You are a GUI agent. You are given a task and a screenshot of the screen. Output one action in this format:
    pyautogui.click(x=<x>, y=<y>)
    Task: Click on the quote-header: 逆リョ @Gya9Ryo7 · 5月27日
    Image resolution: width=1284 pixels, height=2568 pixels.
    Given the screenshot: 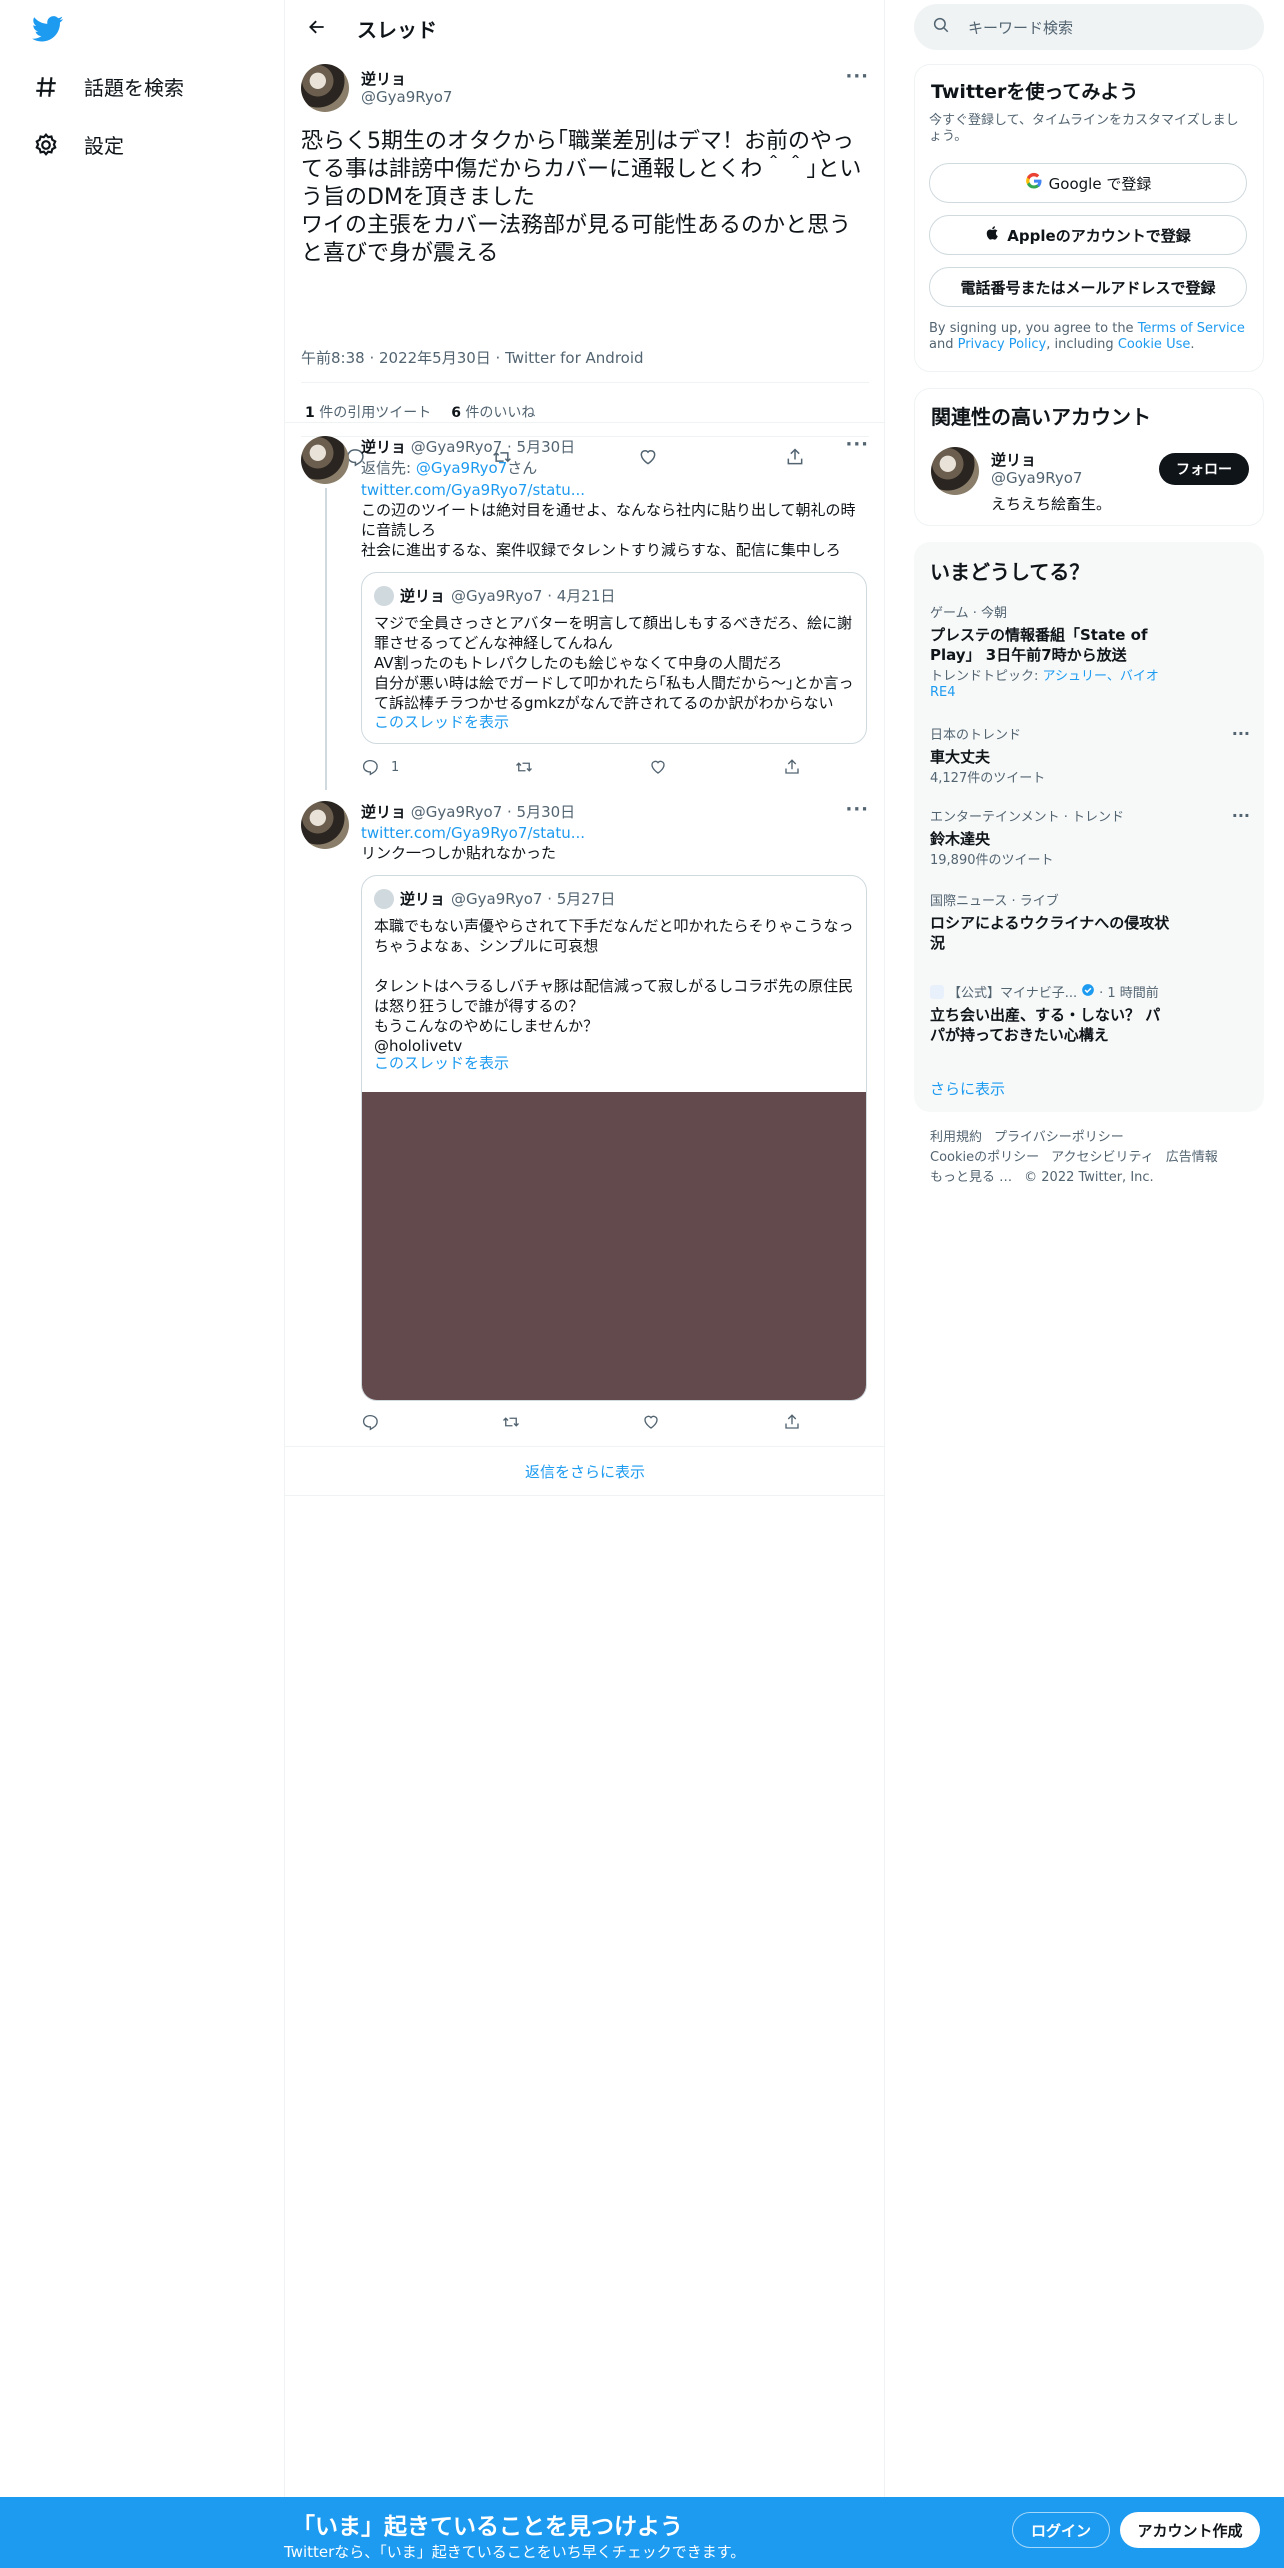 What is the action you would take?
    pyautogui.click(x=494, y=898)
    